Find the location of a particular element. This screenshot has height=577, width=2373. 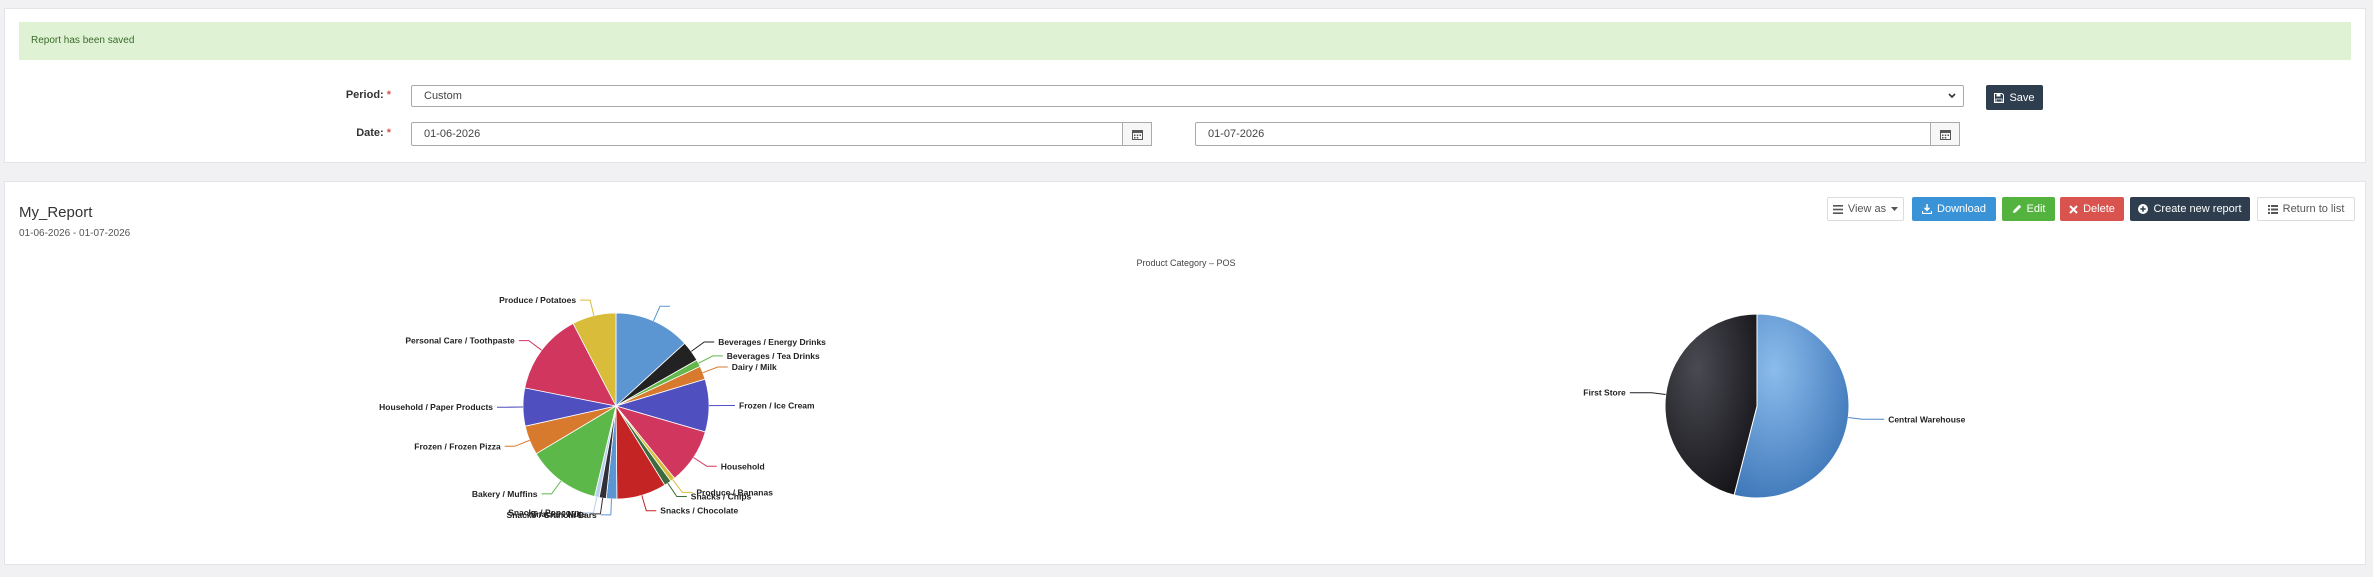

date-to-value: 01-07-2026 is located at coordinates (1236, 134).